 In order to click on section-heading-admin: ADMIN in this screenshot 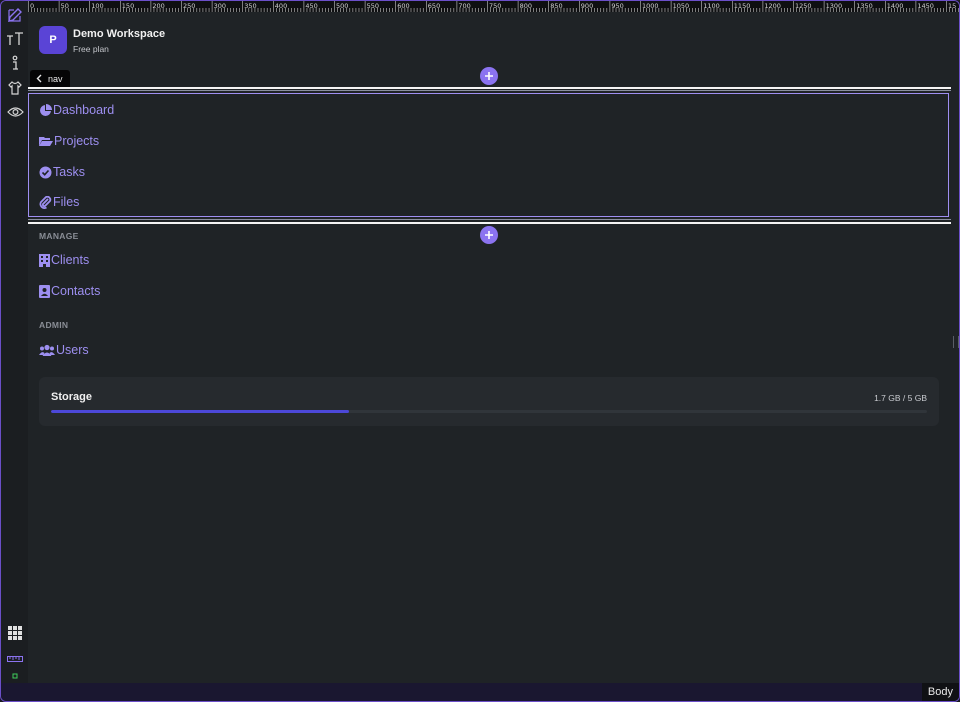, I will do `click(54, 325)`.